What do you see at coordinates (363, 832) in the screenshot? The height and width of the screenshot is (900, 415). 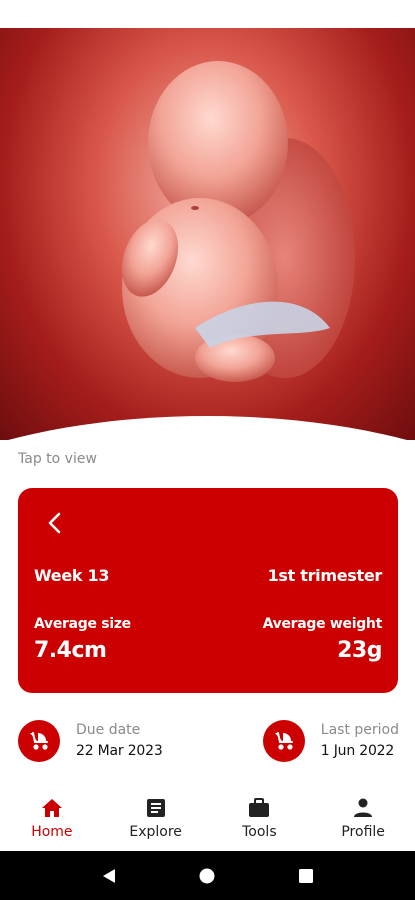 I see `nav-profile-label: Profile` at bounding box center [363, 832].